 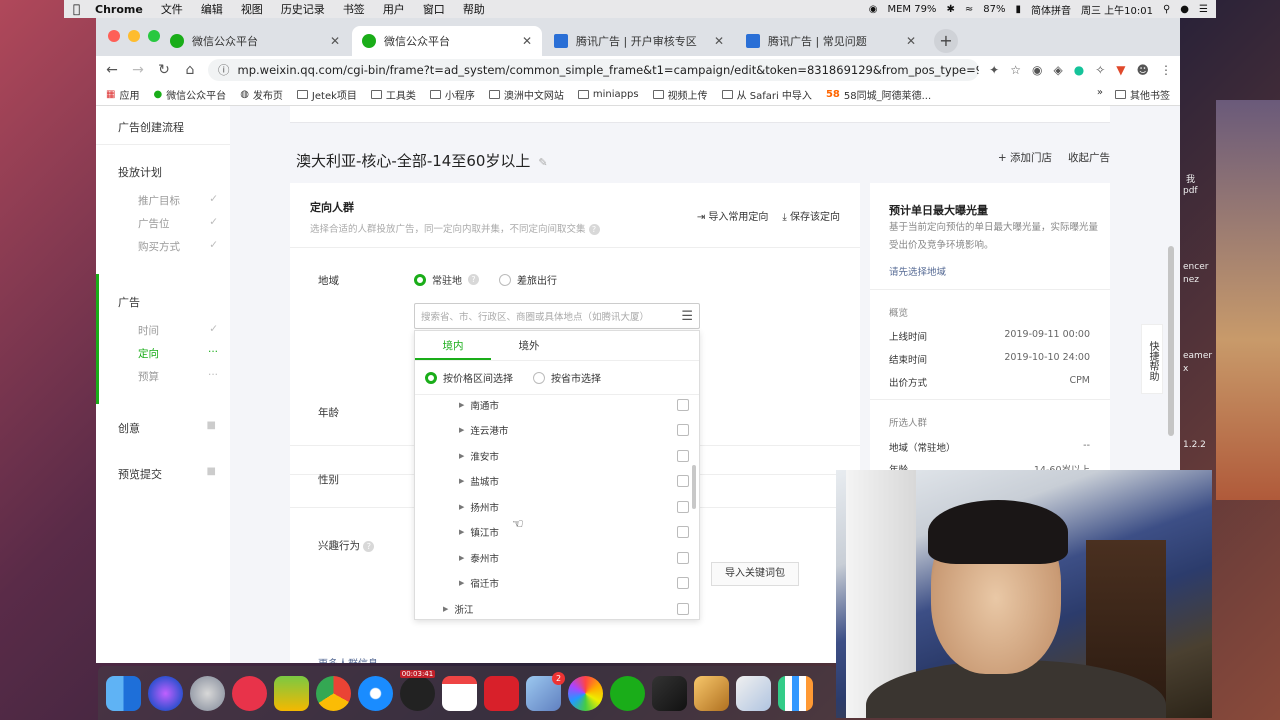 I want to click on tree-row-city: ▶ 连云港市, so click(x=557, y=431).